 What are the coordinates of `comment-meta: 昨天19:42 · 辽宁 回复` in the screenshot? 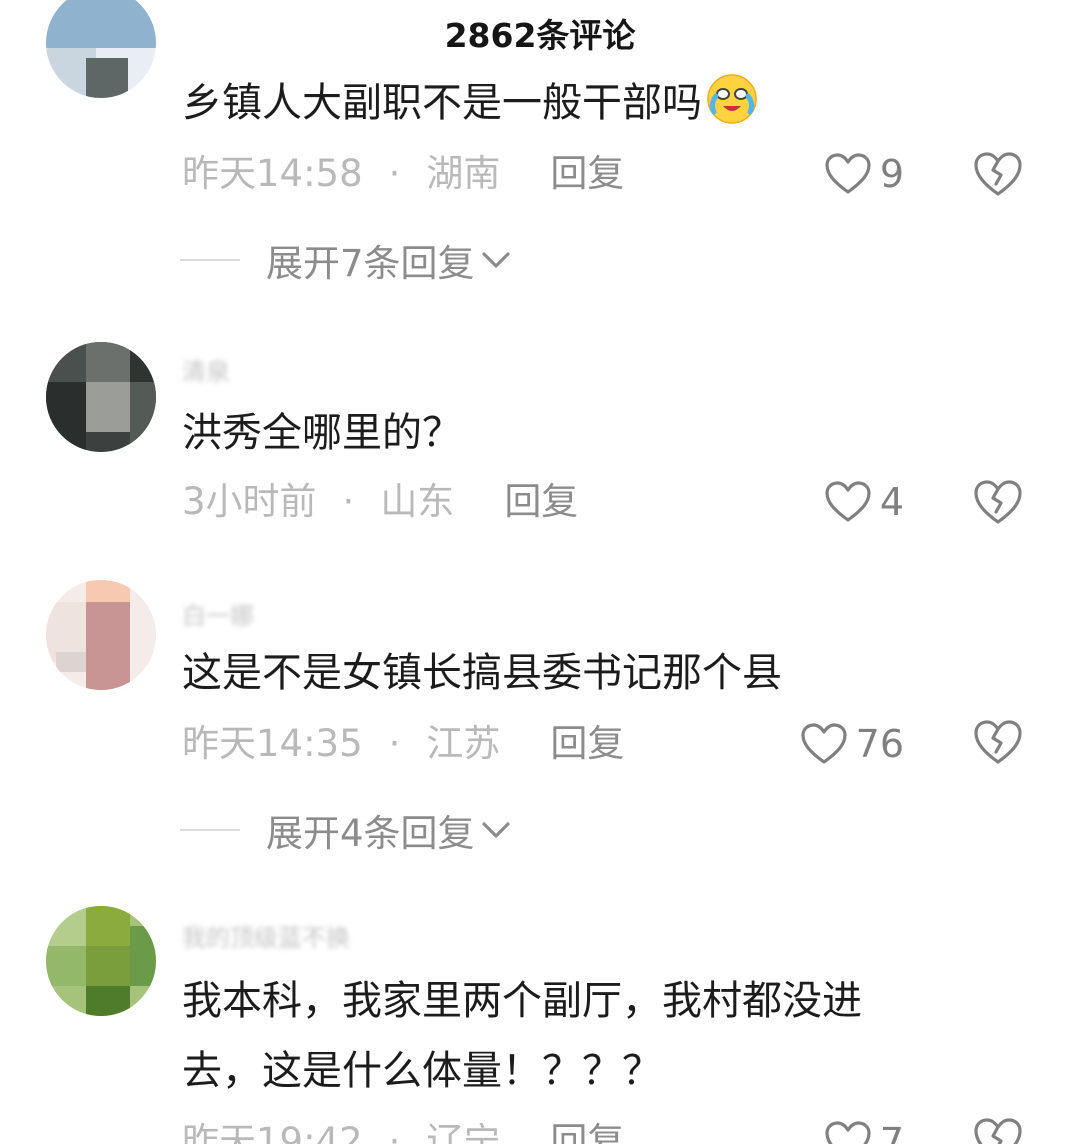 It's located at (403, 1129).